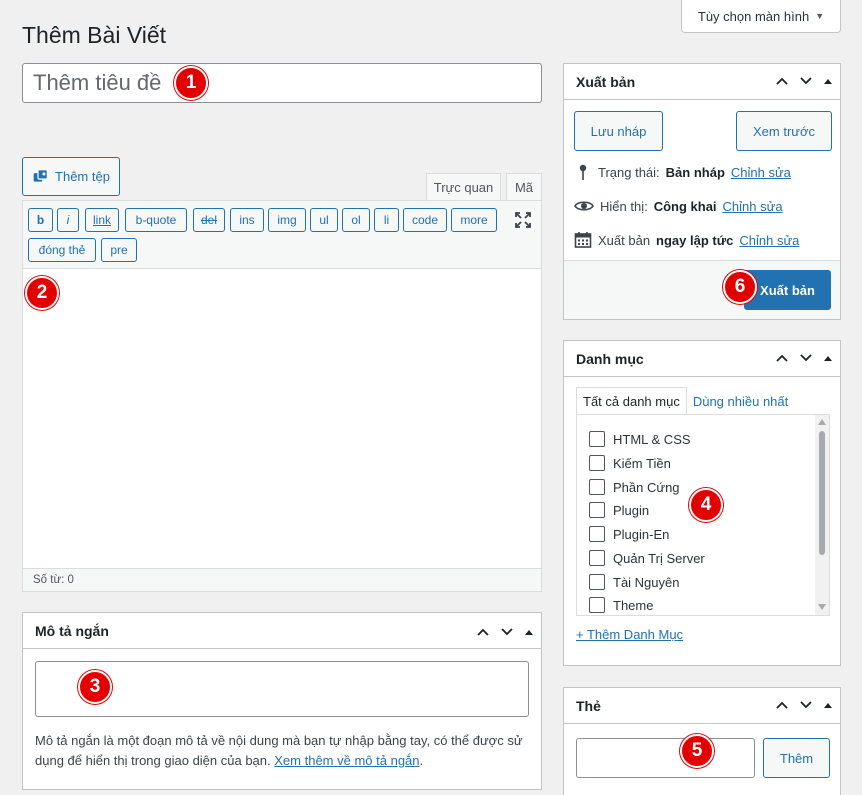  What do you see at coordinates (209, 220) in the screenshot?
I see `qt-del-button: del` at bounding box center [209, 220].